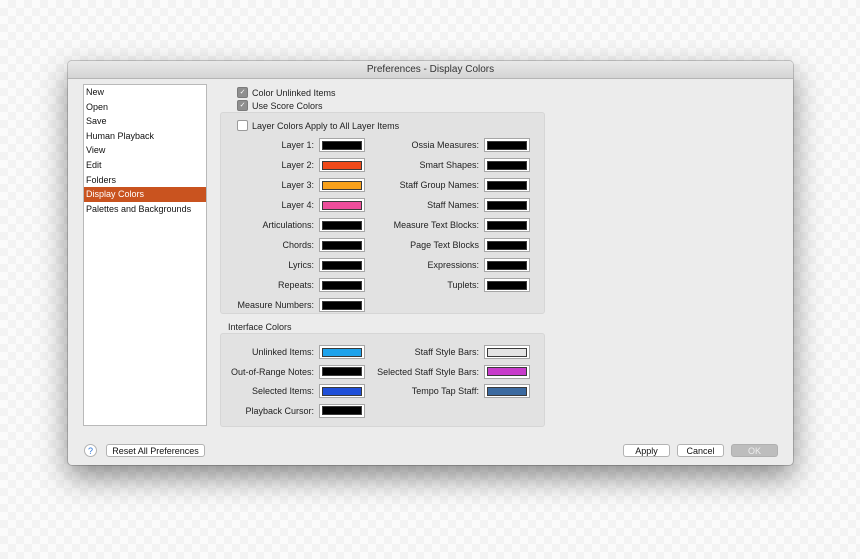  Describe the element at coordinates (375, 265) in the screenshot. I see `color-row-expressions: Expressions:` at that location.